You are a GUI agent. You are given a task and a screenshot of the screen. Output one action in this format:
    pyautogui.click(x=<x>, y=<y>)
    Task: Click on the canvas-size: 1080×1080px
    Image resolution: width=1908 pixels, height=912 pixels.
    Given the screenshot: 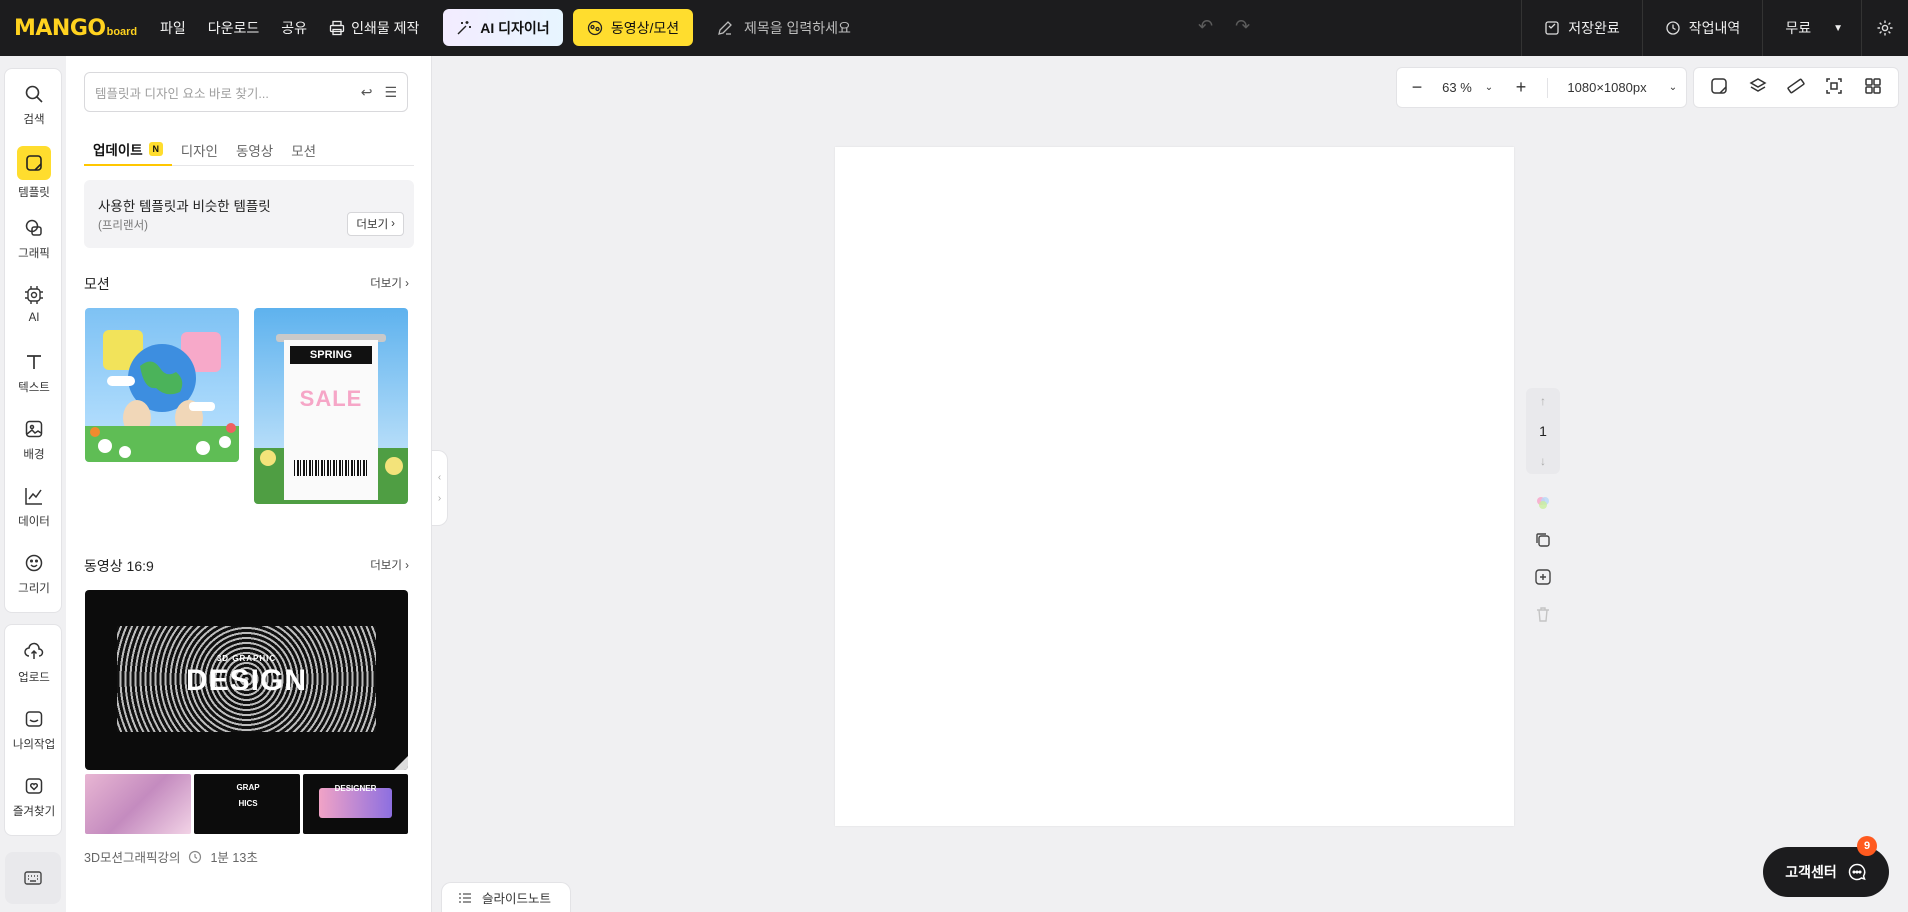 What is the action you would take?
    pyautogui.click(x=1607, y=87)
    